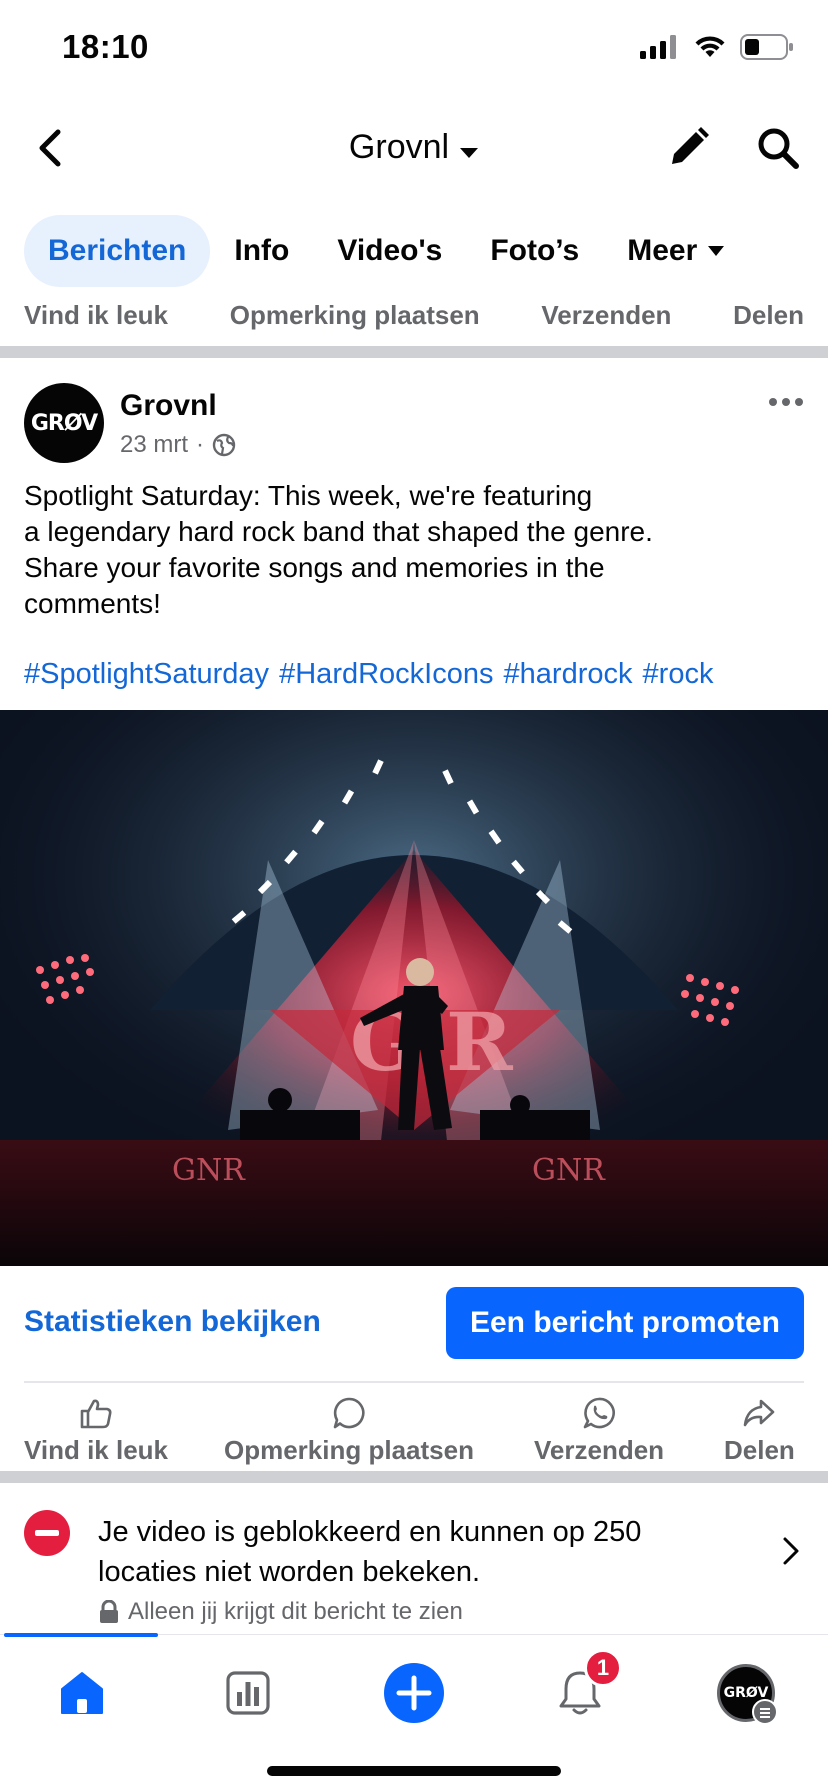  Describe the element at coordinates (414, 1382) in the screenshot. I see `divider` at that location.